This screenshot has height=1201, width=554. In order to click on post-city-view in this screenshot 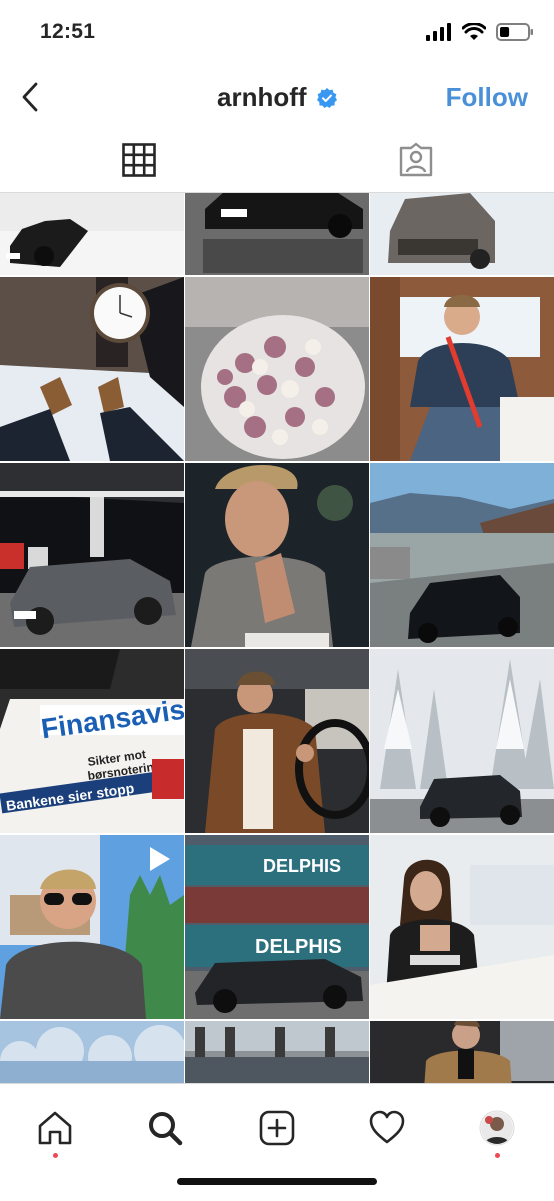, I will do `click(277, 1052)`.